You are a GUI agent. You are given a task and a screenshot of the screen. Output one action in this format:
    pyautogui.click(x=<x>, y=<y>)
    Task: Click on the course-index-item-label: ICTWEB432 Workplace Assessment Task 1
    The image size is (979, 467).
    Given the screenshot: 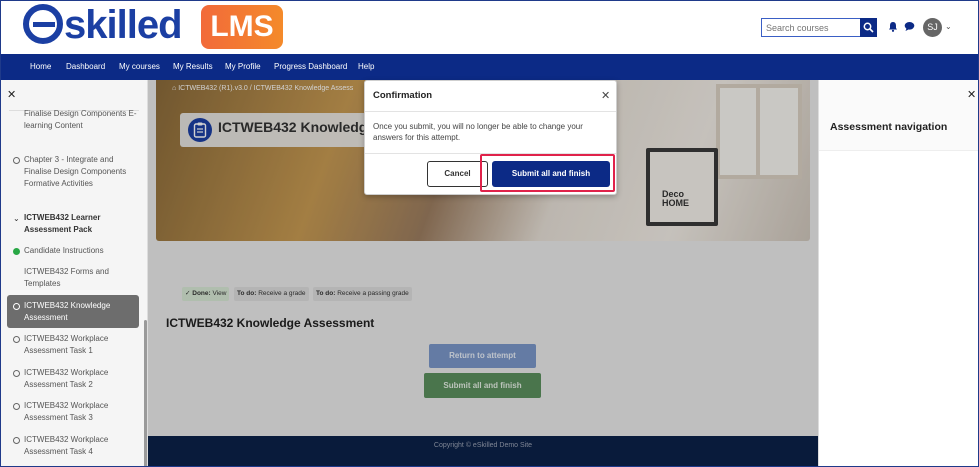 What is the action you would take?
    pyautogui.click(x=66, y=344)
    